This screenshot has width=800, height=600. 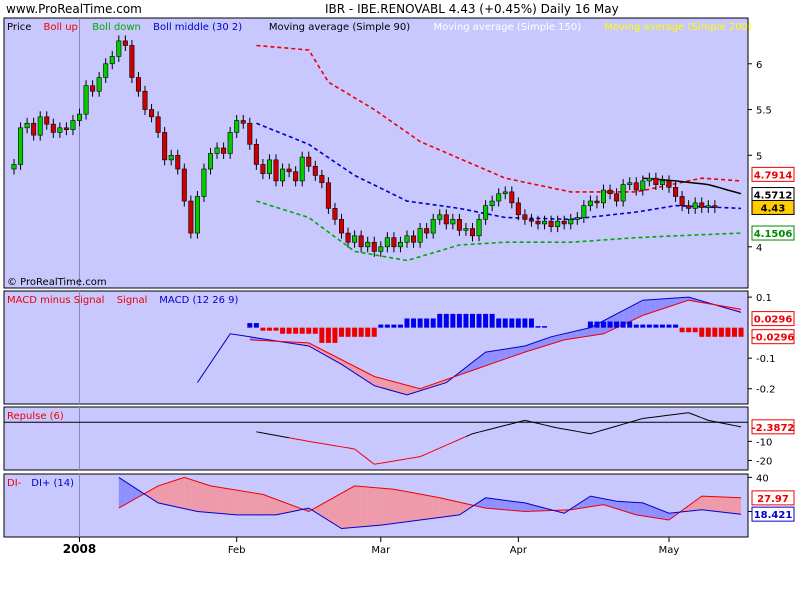 What do you see at coordinates (508, 27) in the screenshot?
I see `price-legend-5: Moving average (Simple 150)` at bounding box center [508, 27].